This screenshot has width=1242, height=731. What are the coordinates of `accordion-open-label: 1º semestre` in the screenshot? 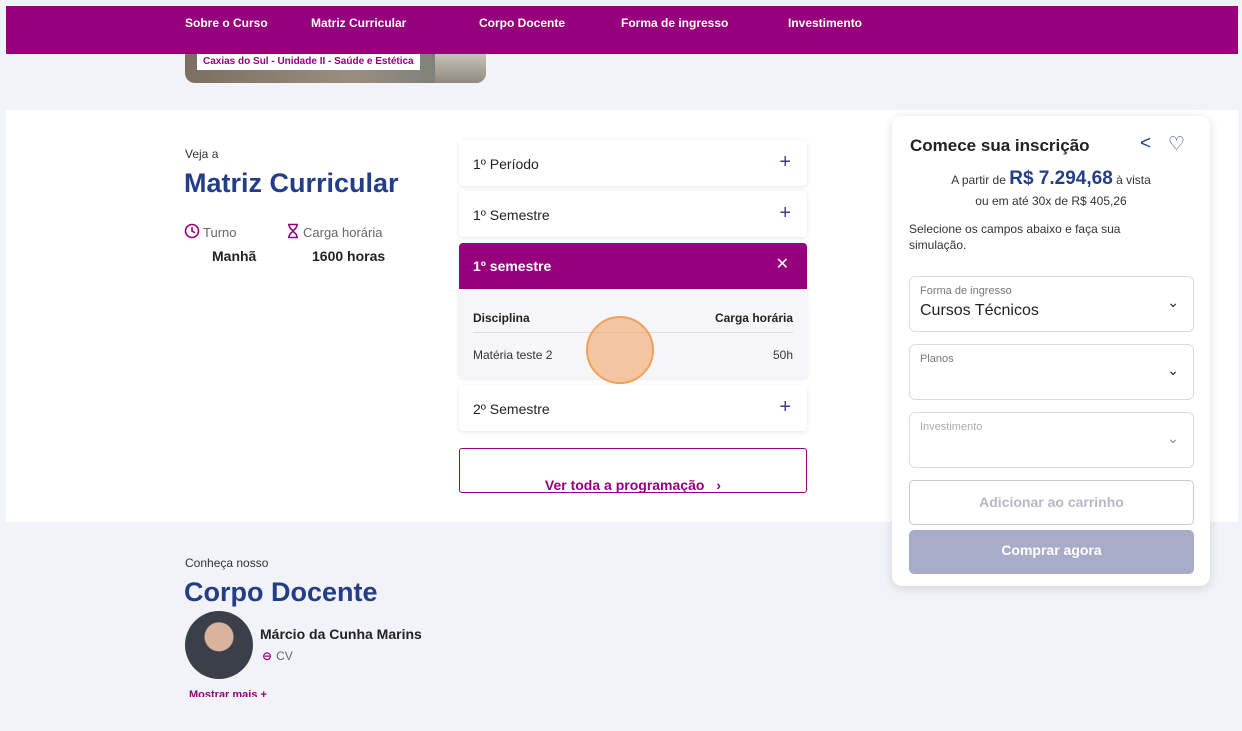 It's located at (512, 266).